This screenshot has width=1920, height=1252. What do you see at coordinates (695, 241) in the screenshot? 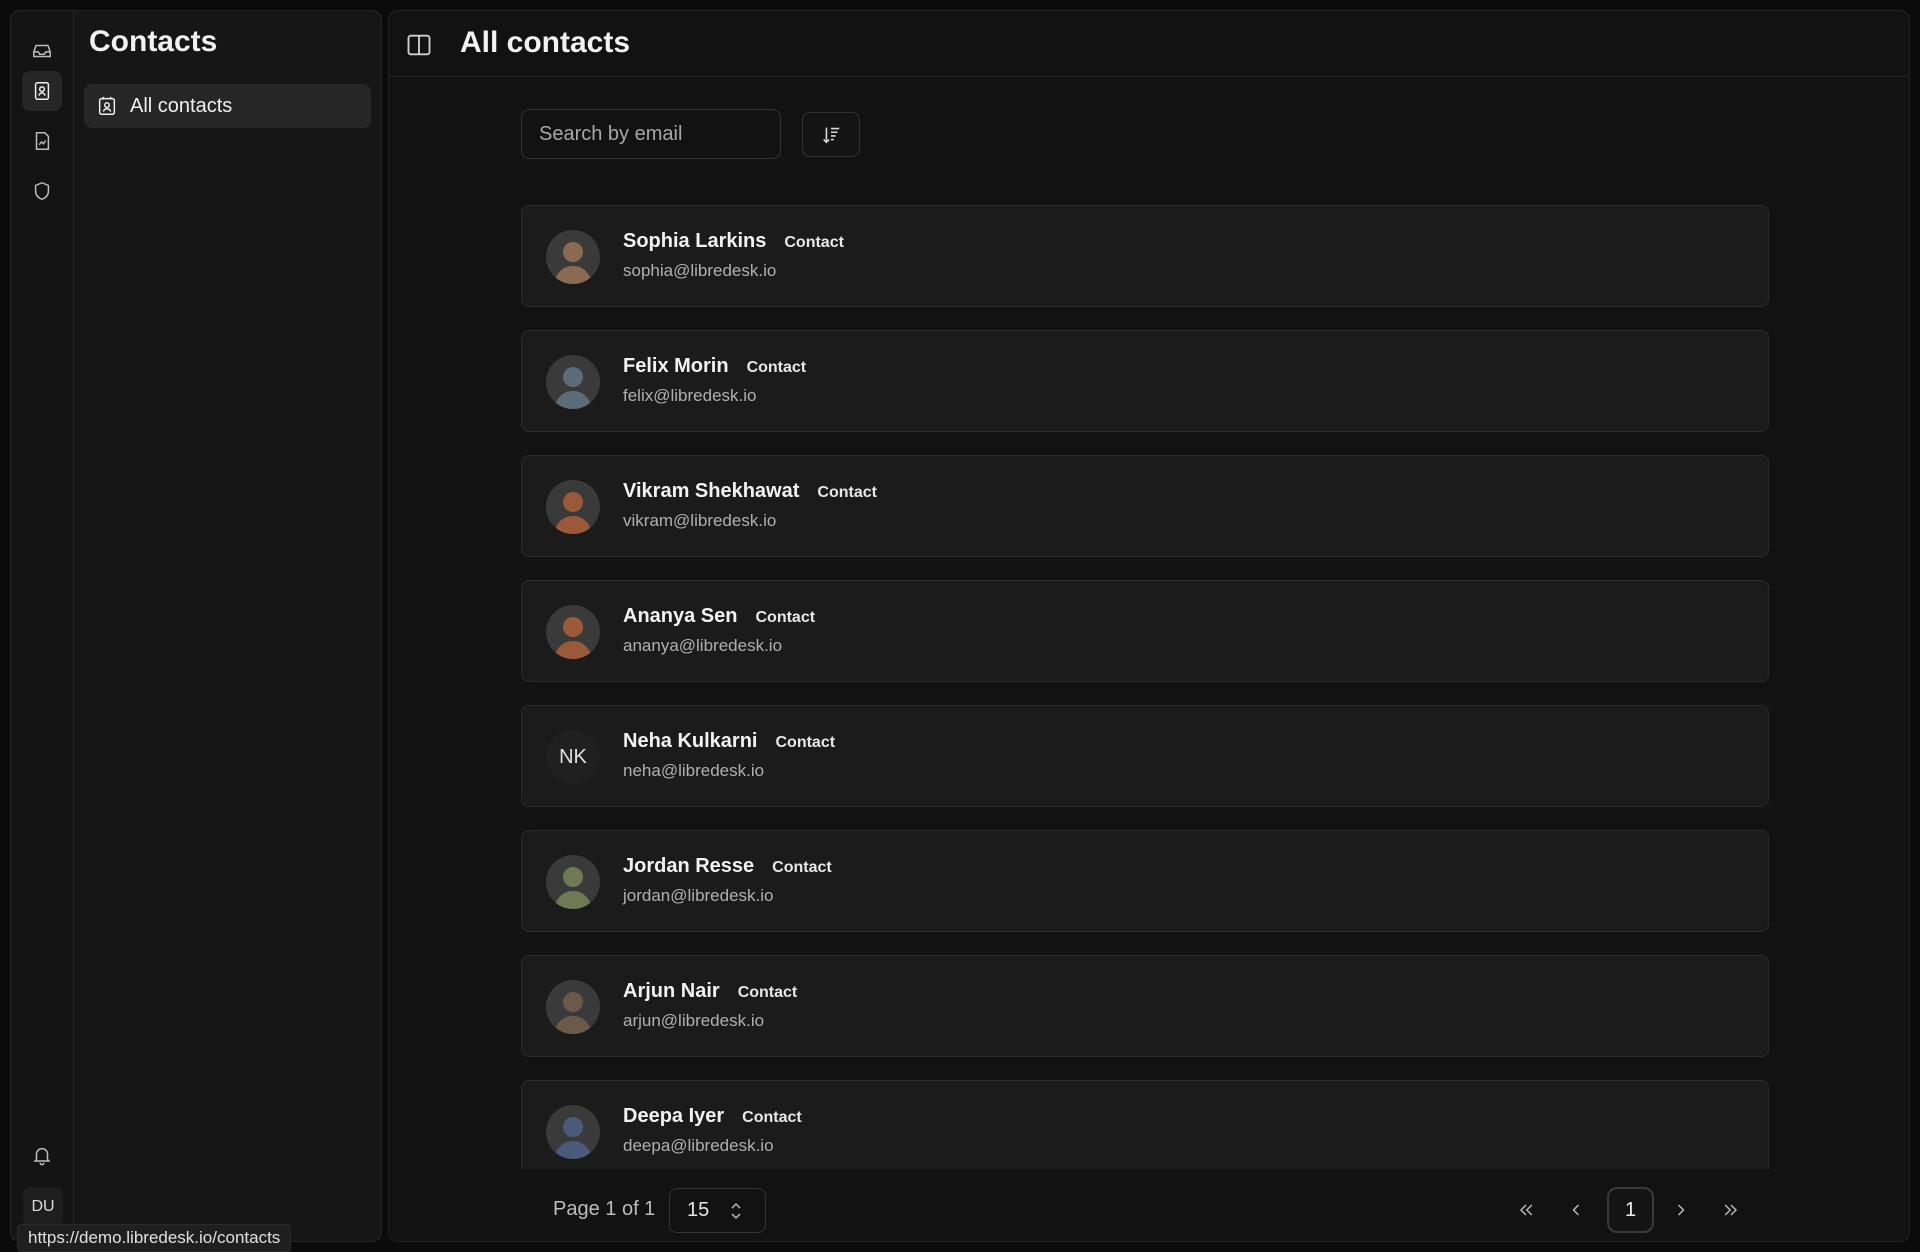
I see `contact-name: Sophia Larkins` at bounding box center [695, 241].